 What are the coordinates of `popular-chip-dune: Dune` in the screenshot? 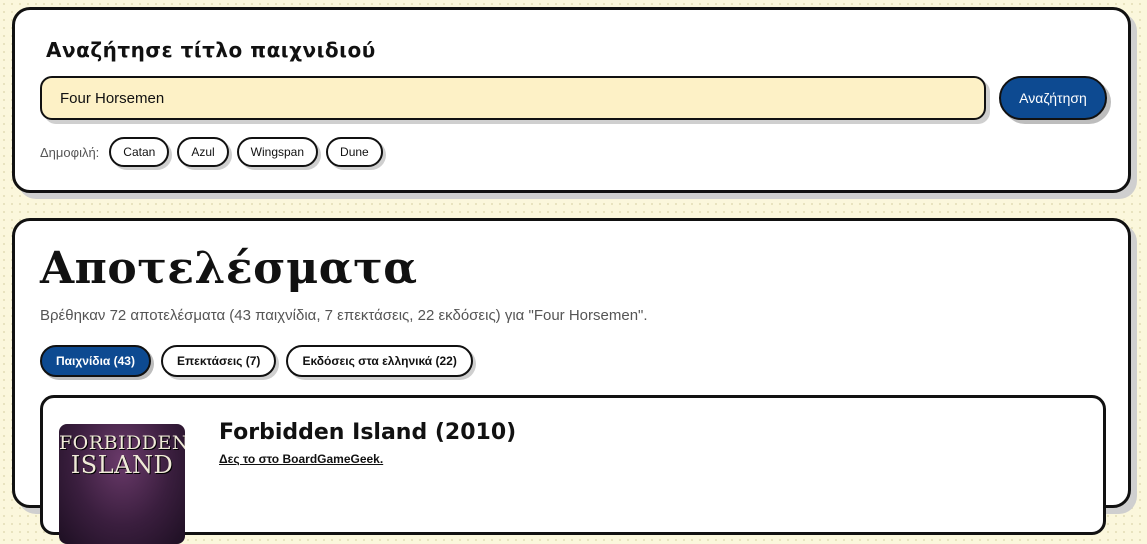 It's located at (354, 152).